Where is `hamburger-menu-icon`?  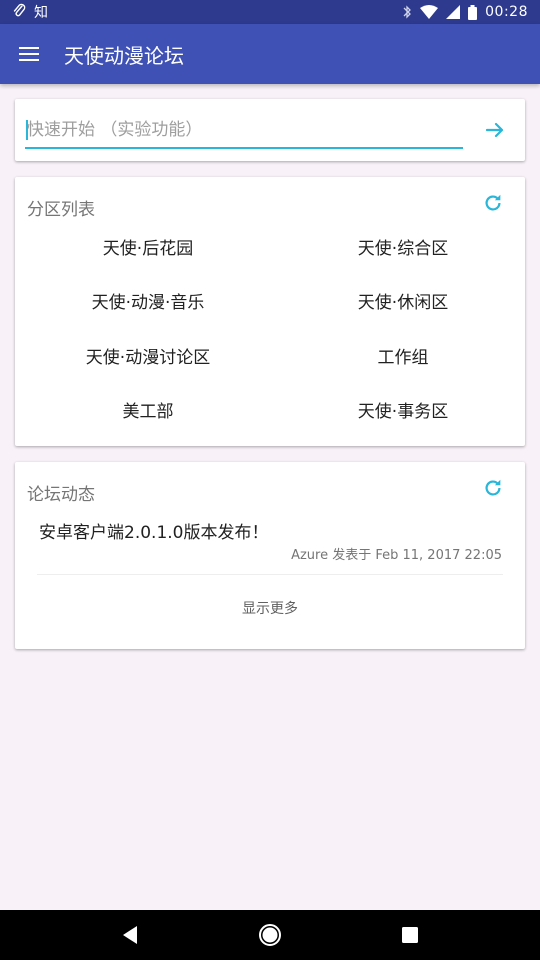 hamburger-menu-icon is located at coordinates (29, 54).